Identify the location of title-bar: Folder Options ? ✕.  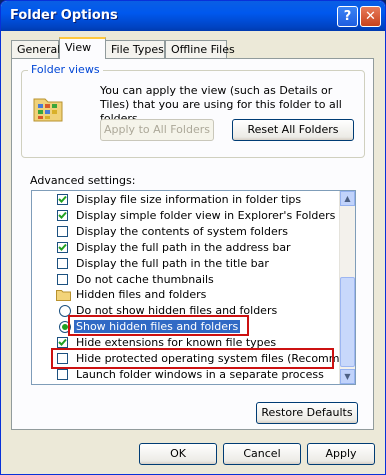
(193, 16).